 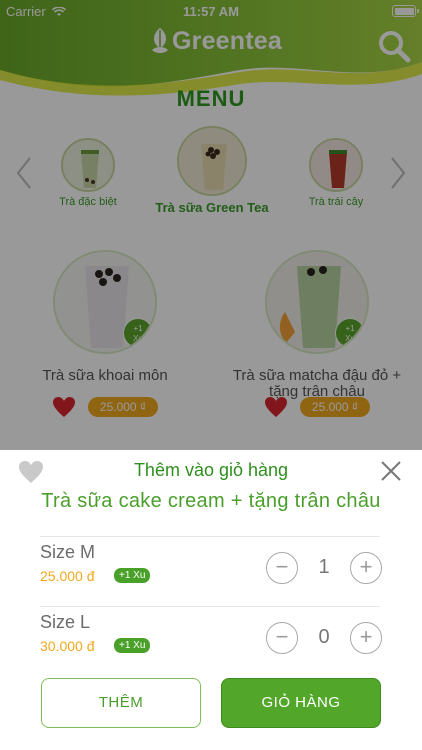 I want to click on size-name: Size M, so click(x=68, y=552).